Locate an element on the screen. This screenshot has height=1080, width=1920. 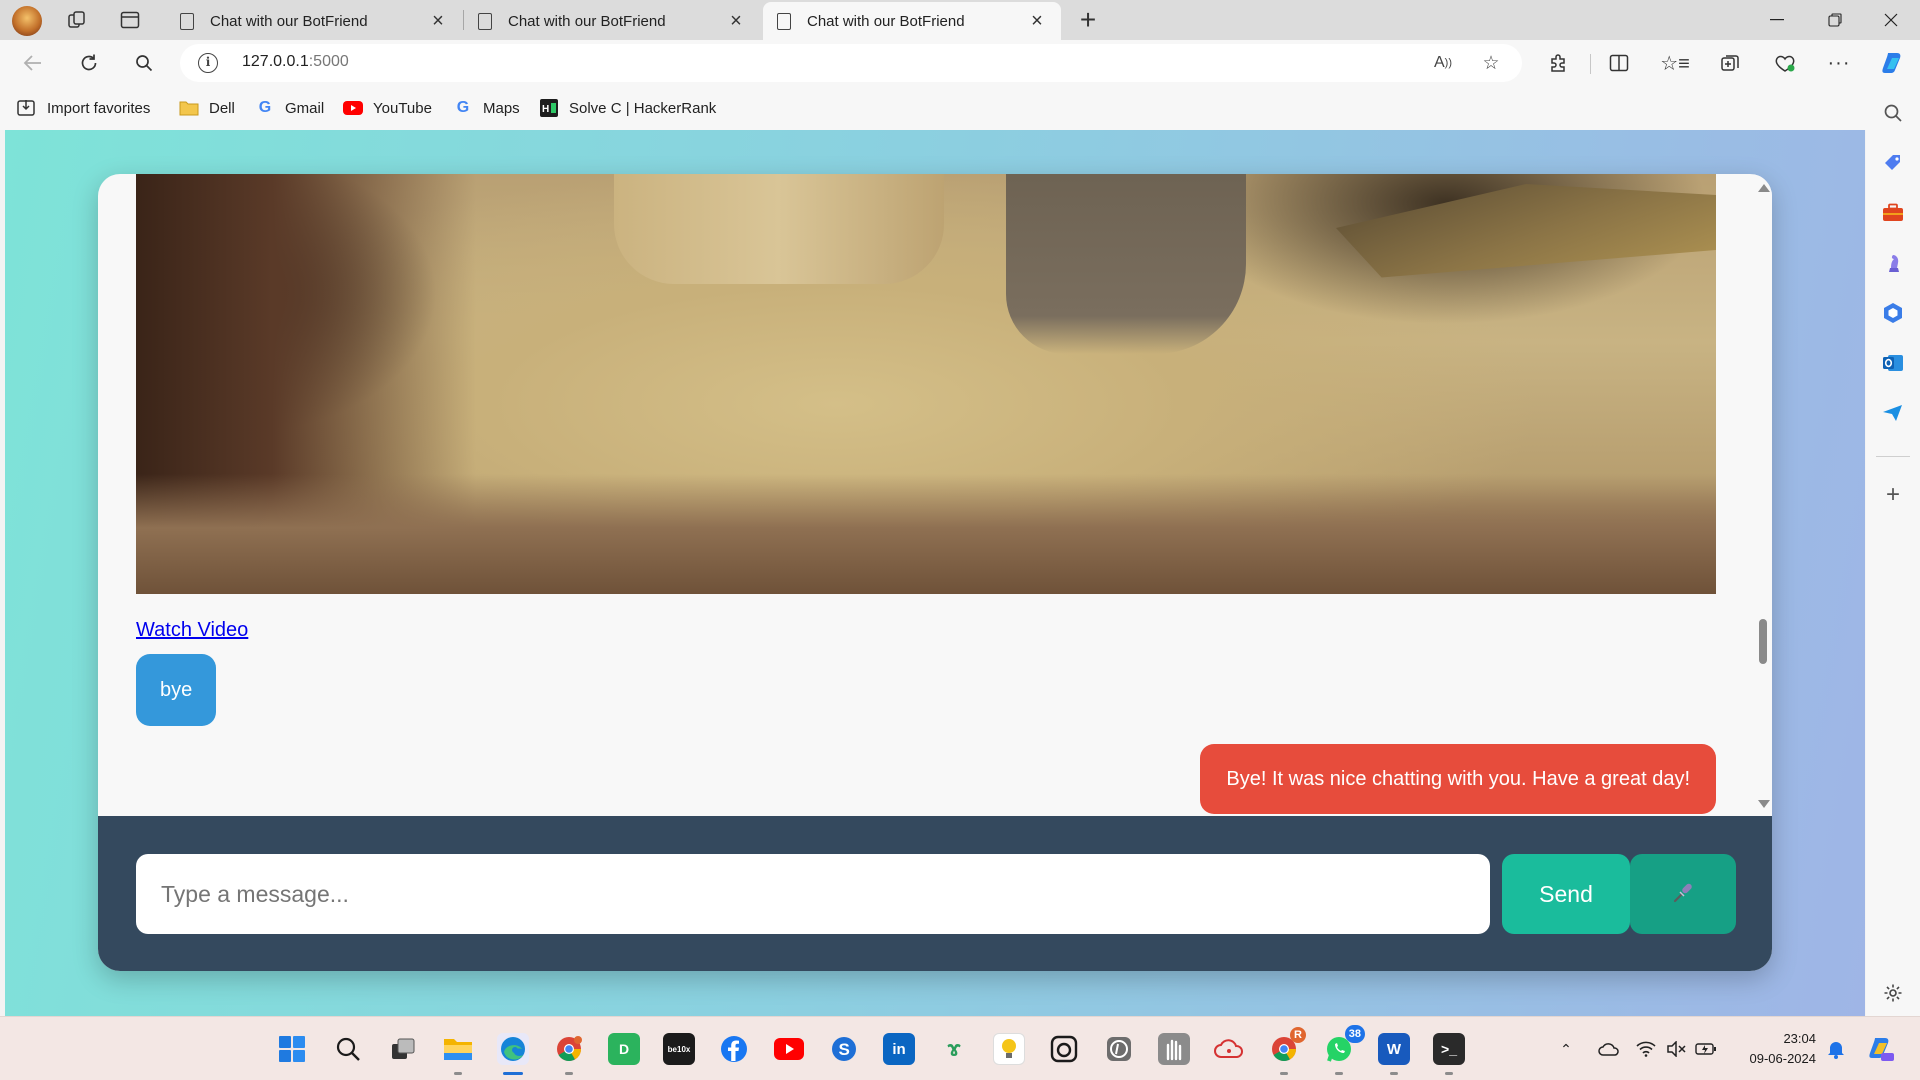
wifi-icon is located at coordinates (1646, 1049).